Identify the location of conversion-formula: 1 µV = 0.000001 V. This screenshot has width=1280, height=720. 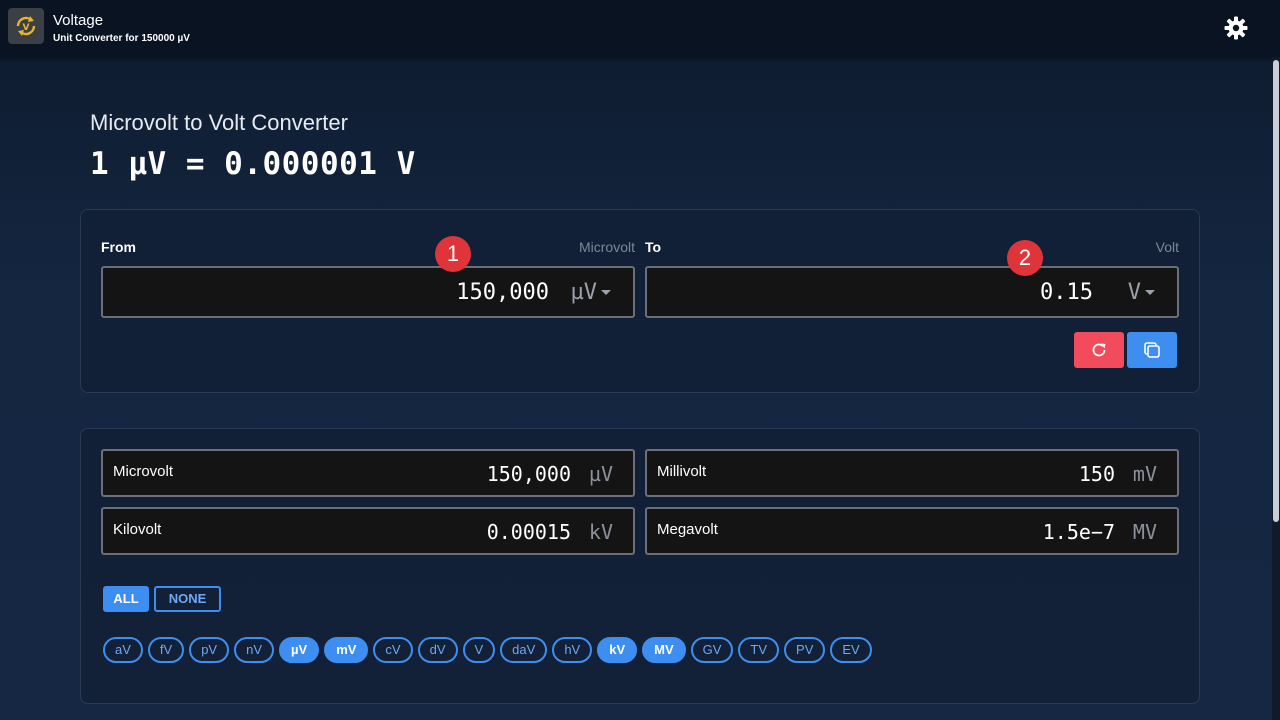
(253, 164).